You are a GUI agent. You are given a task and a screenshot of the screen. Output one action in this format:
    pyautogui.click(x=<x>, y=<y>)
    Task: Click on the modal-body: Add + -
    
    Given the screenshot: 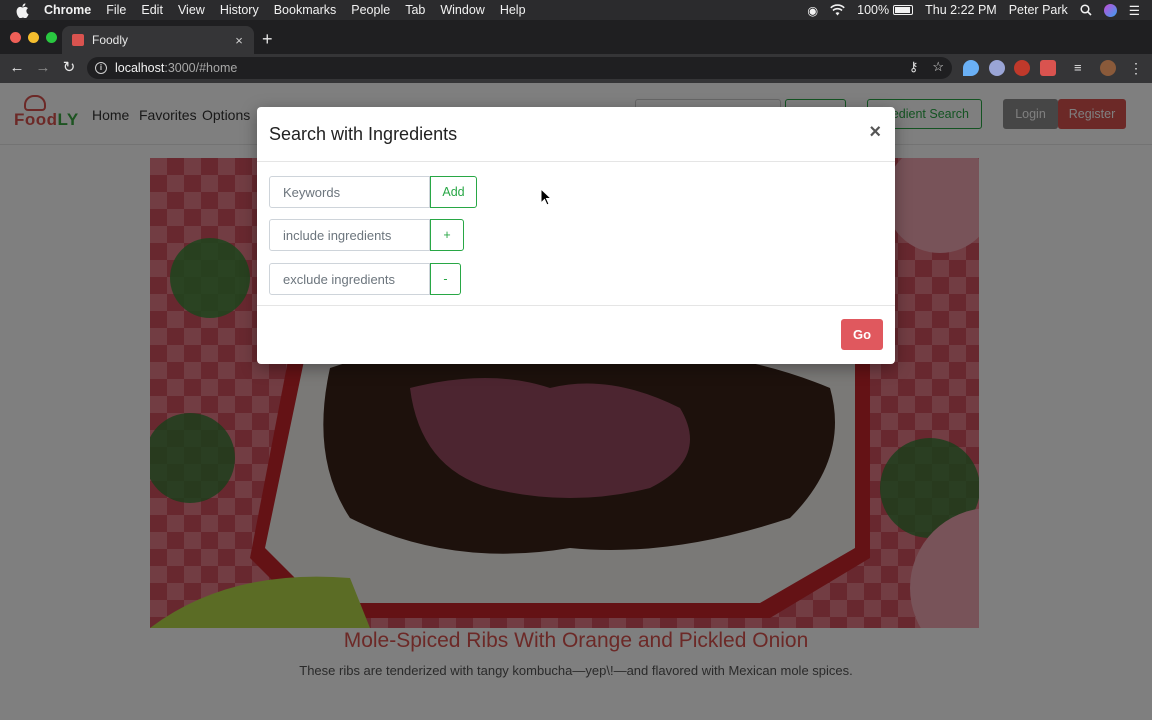 What is the action you would take?
    pyautogui.click(x=576, y=234)
    